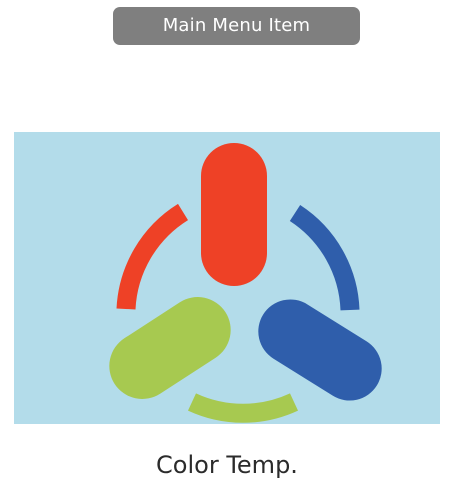 This screenshot has height=492, width=454. I want to click on red-capsule, so click(234, 214).